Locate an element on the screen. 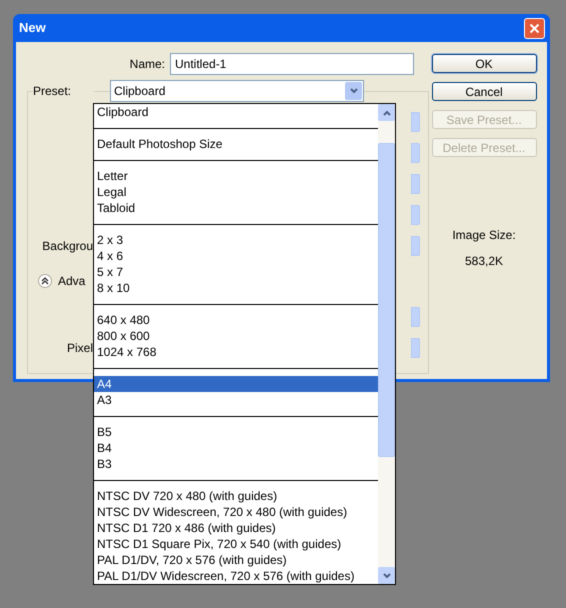 The height and width of the screenshot is (608, 566). close-icon is located at coordinates (534, 28).